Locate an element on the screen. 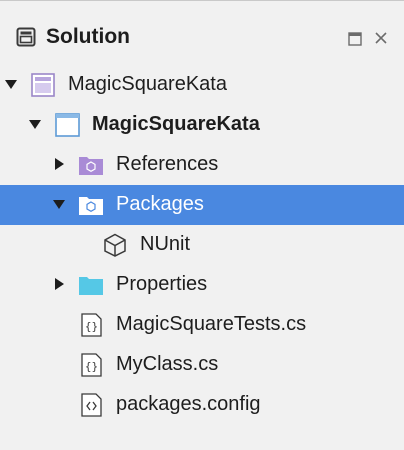 This screenshot has height=450, width=404. package-cube-icon is located at coordinates (115, 245).